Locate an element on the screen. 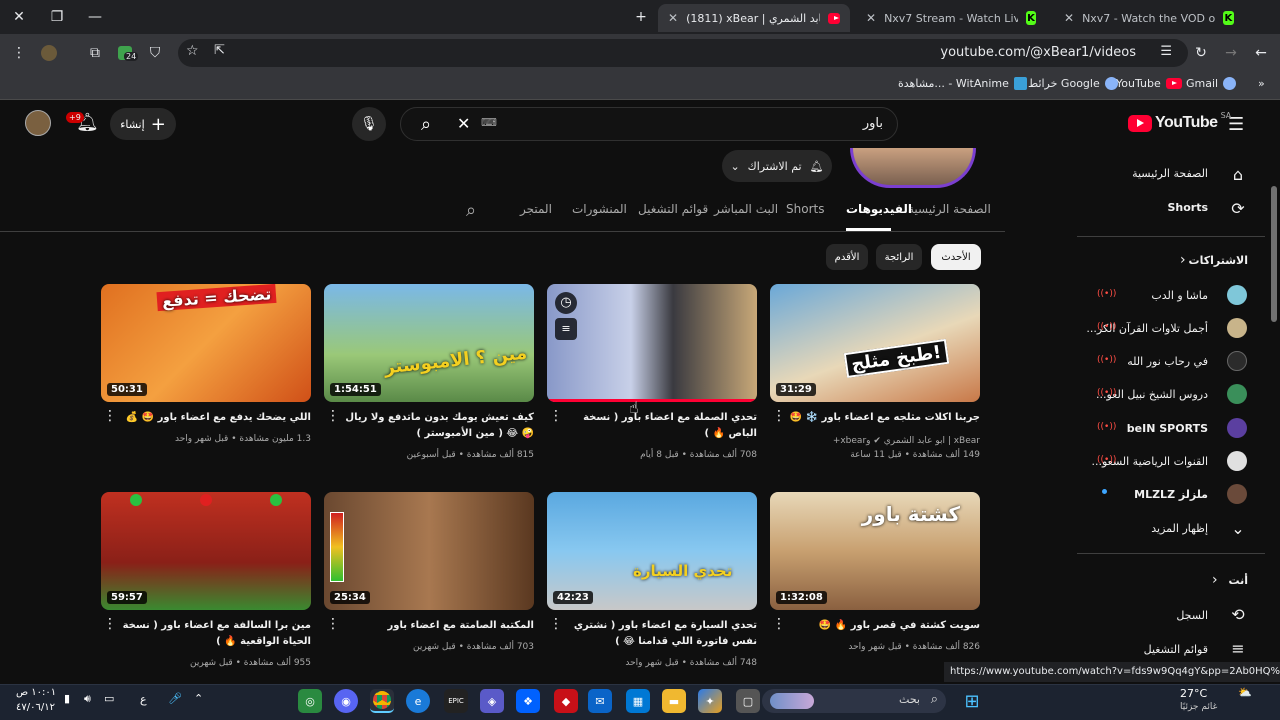 This screenshot has height=720, width=1280. create-button: إنشاء + is located at coordinates (143, 124).